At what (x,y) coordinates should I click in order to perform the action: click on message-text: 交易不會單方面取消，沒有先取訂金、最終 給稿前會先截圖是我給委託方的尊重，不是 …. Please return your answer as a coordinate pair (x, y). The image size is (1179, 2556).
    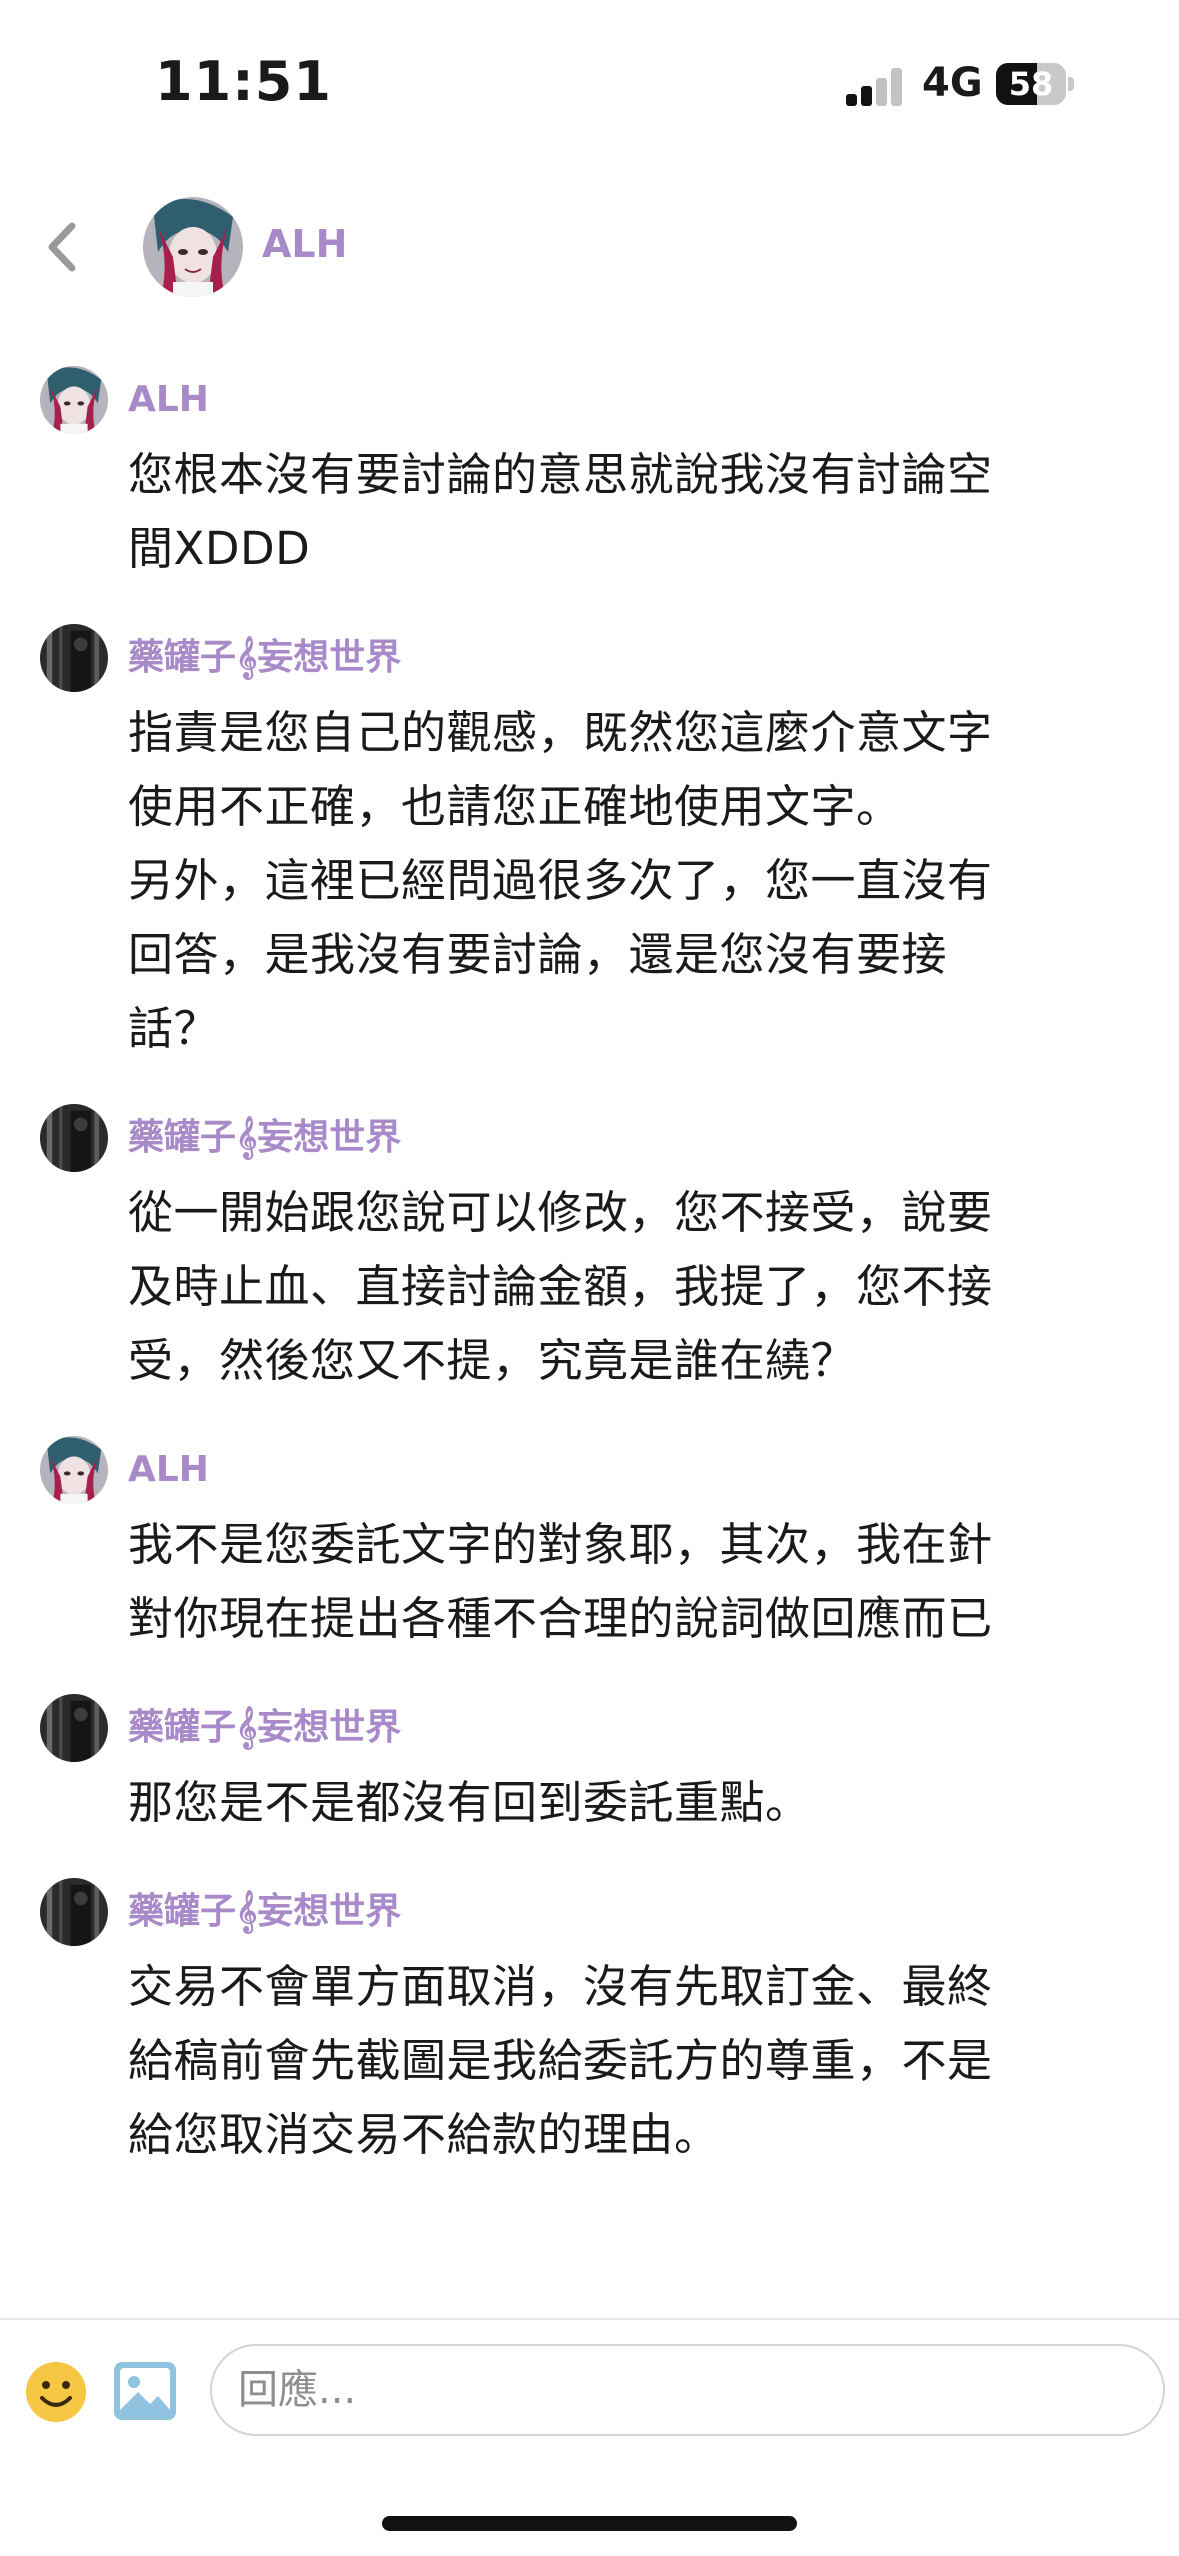
    Looking at the image, I should click on (560, 2060).